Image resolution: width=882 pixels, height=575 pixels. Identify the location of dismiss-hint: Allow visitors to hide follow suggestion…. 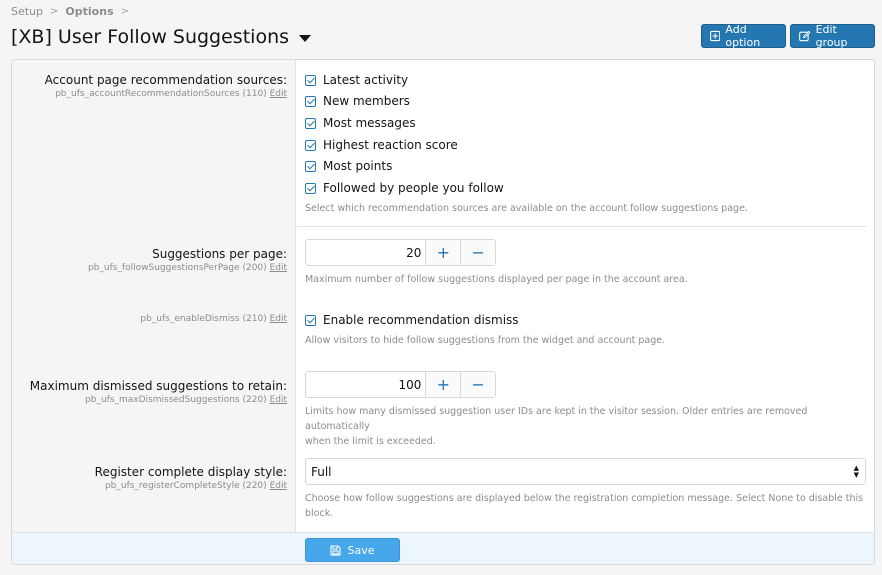
(485, 340).